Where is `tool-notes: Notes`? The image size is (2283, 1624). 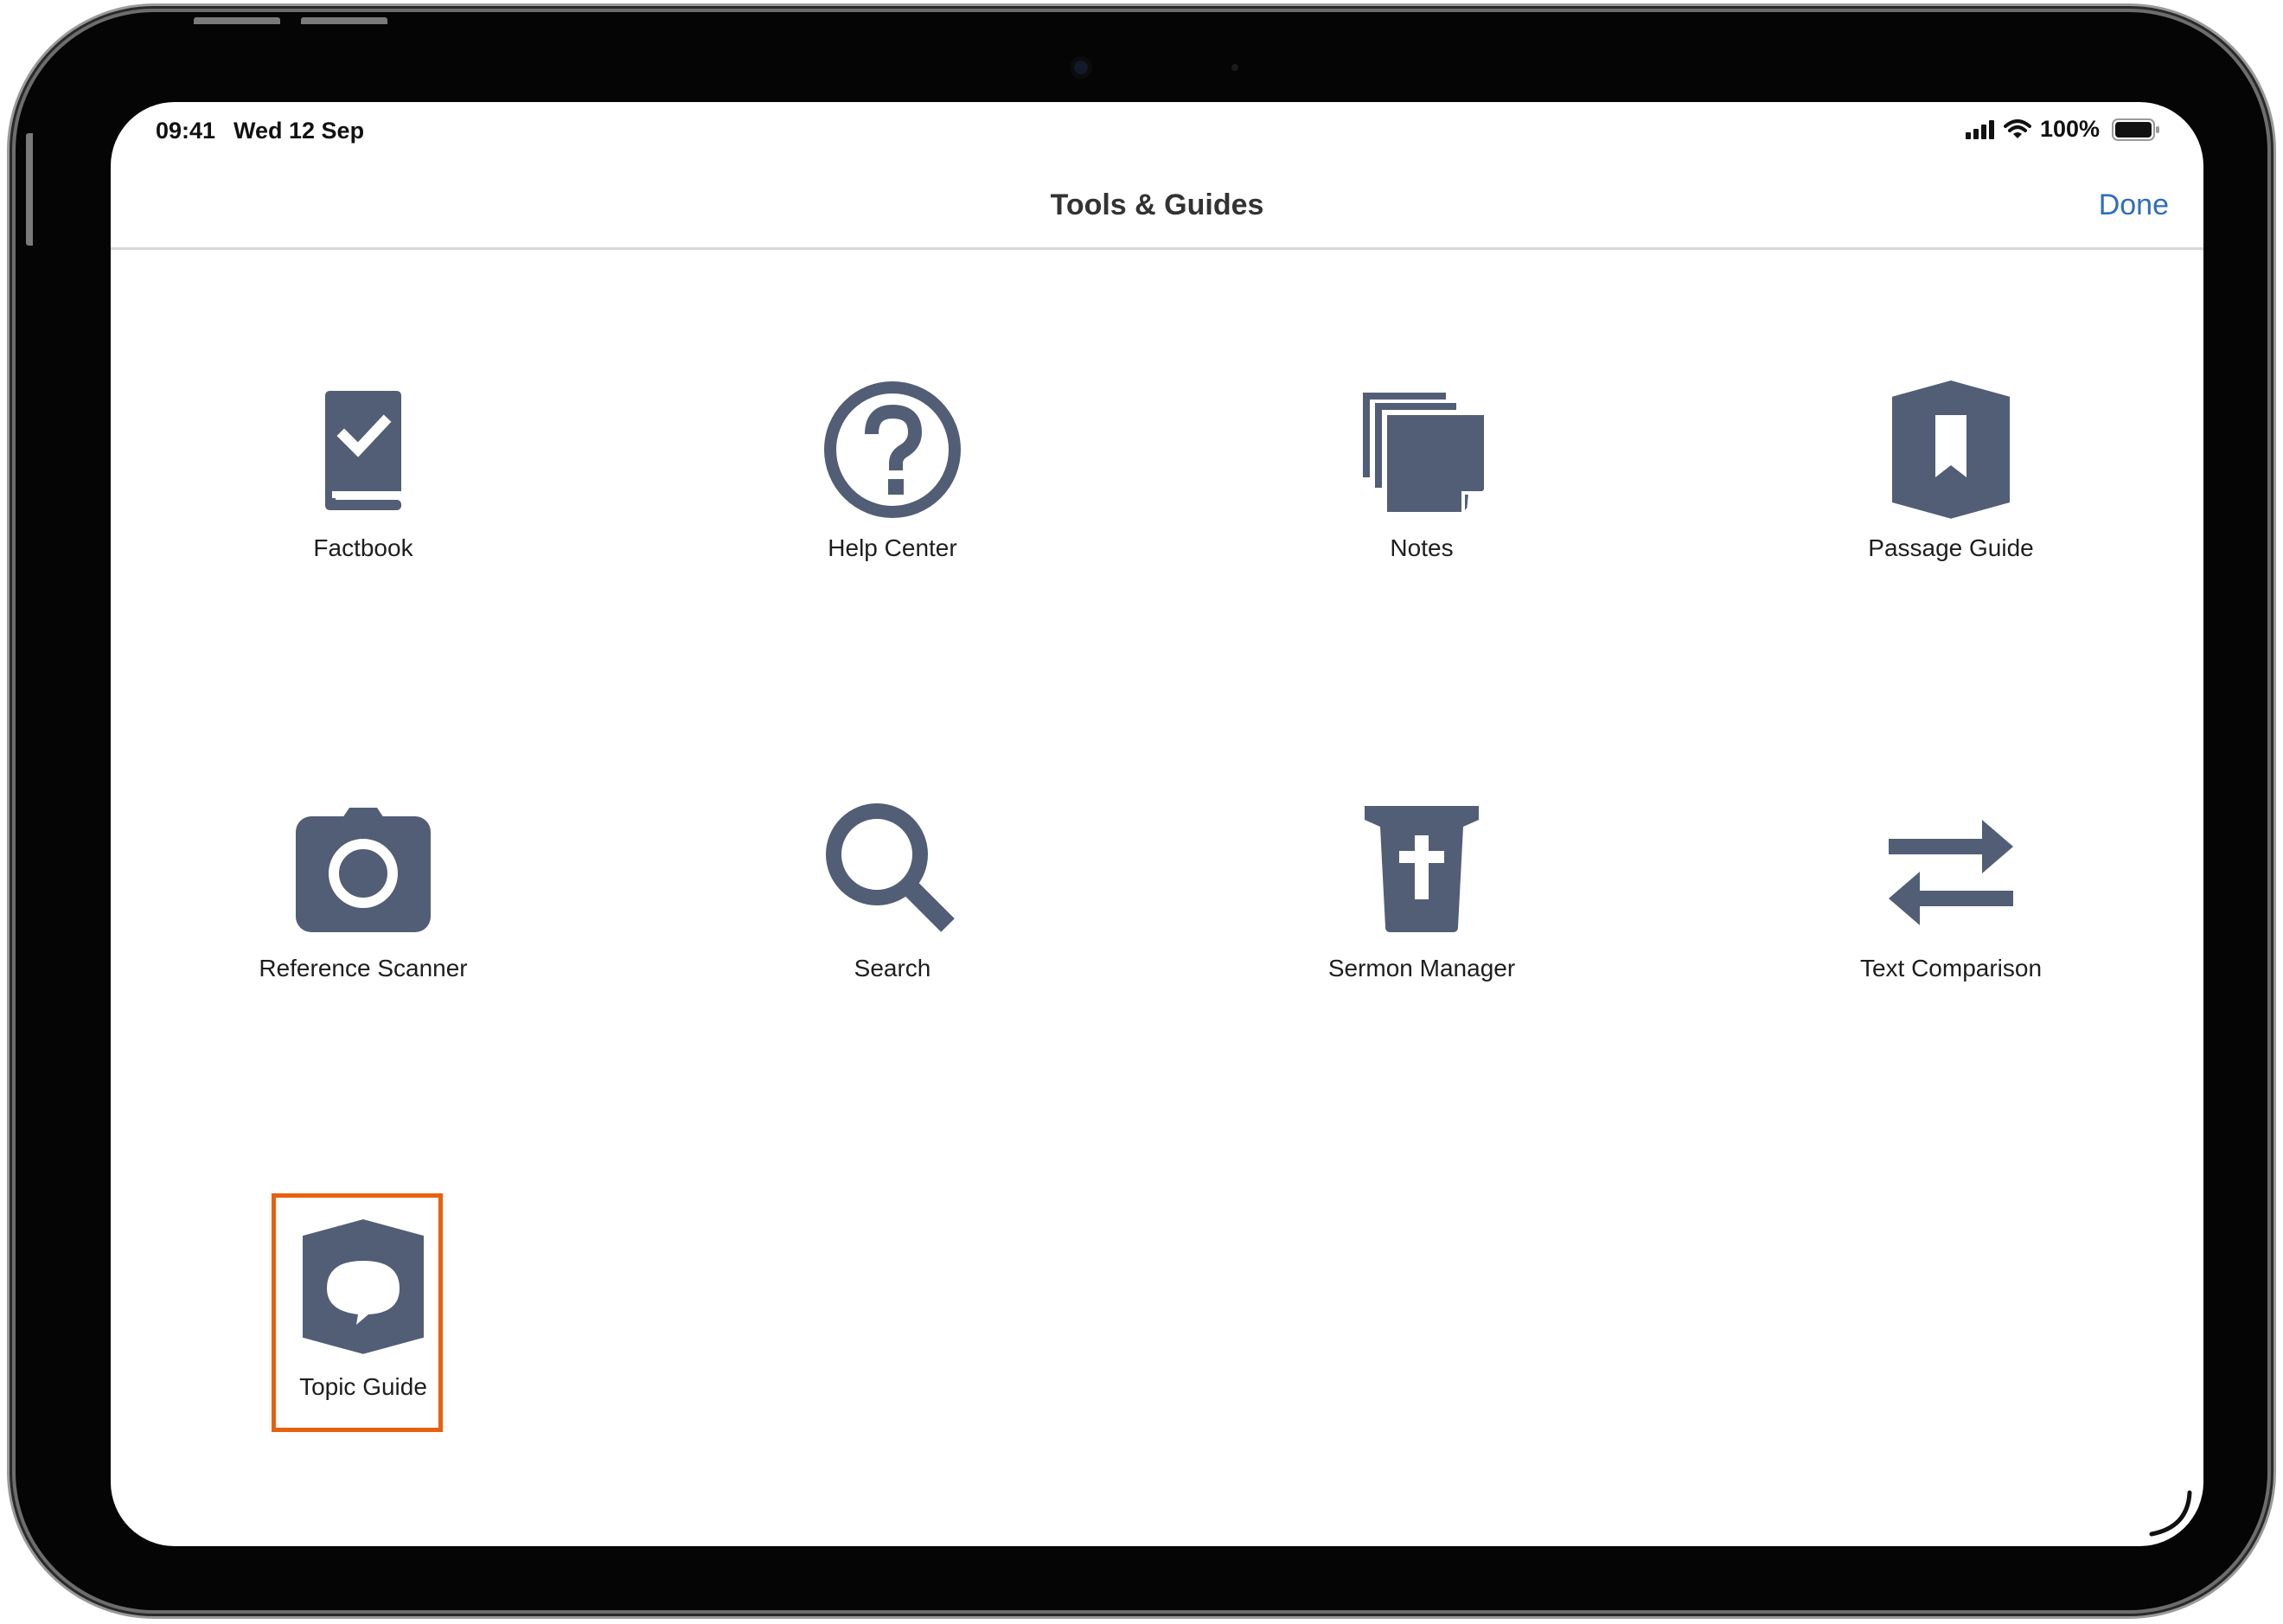 tool-notes: Notes is located at coordinates (1421, 471).